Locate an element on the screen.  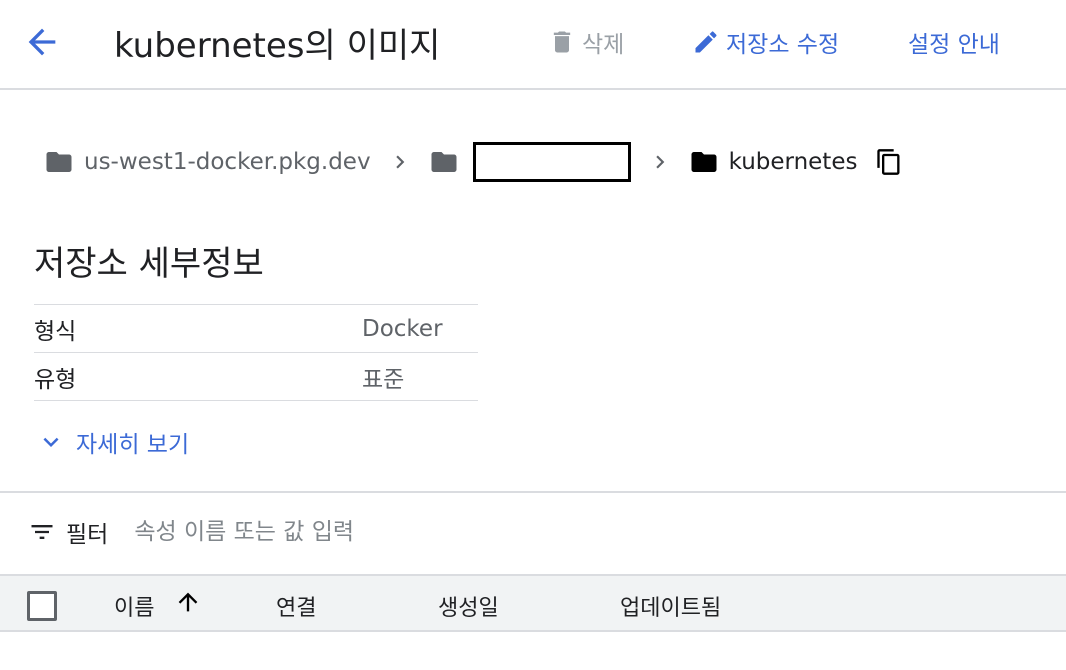
setup-guide-label: 설정 안내 is located at coordinates (954, 45).